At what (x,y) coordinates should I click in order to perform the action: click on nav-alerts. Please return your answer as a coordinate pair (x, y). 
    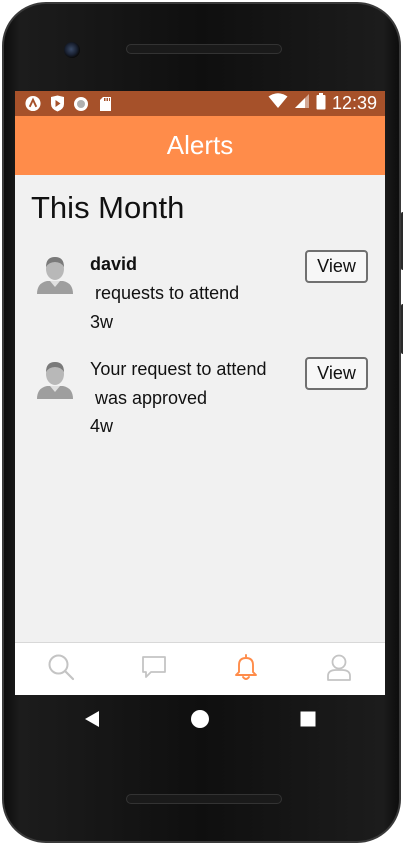
    Looking at the image, I should click on (246, 669).